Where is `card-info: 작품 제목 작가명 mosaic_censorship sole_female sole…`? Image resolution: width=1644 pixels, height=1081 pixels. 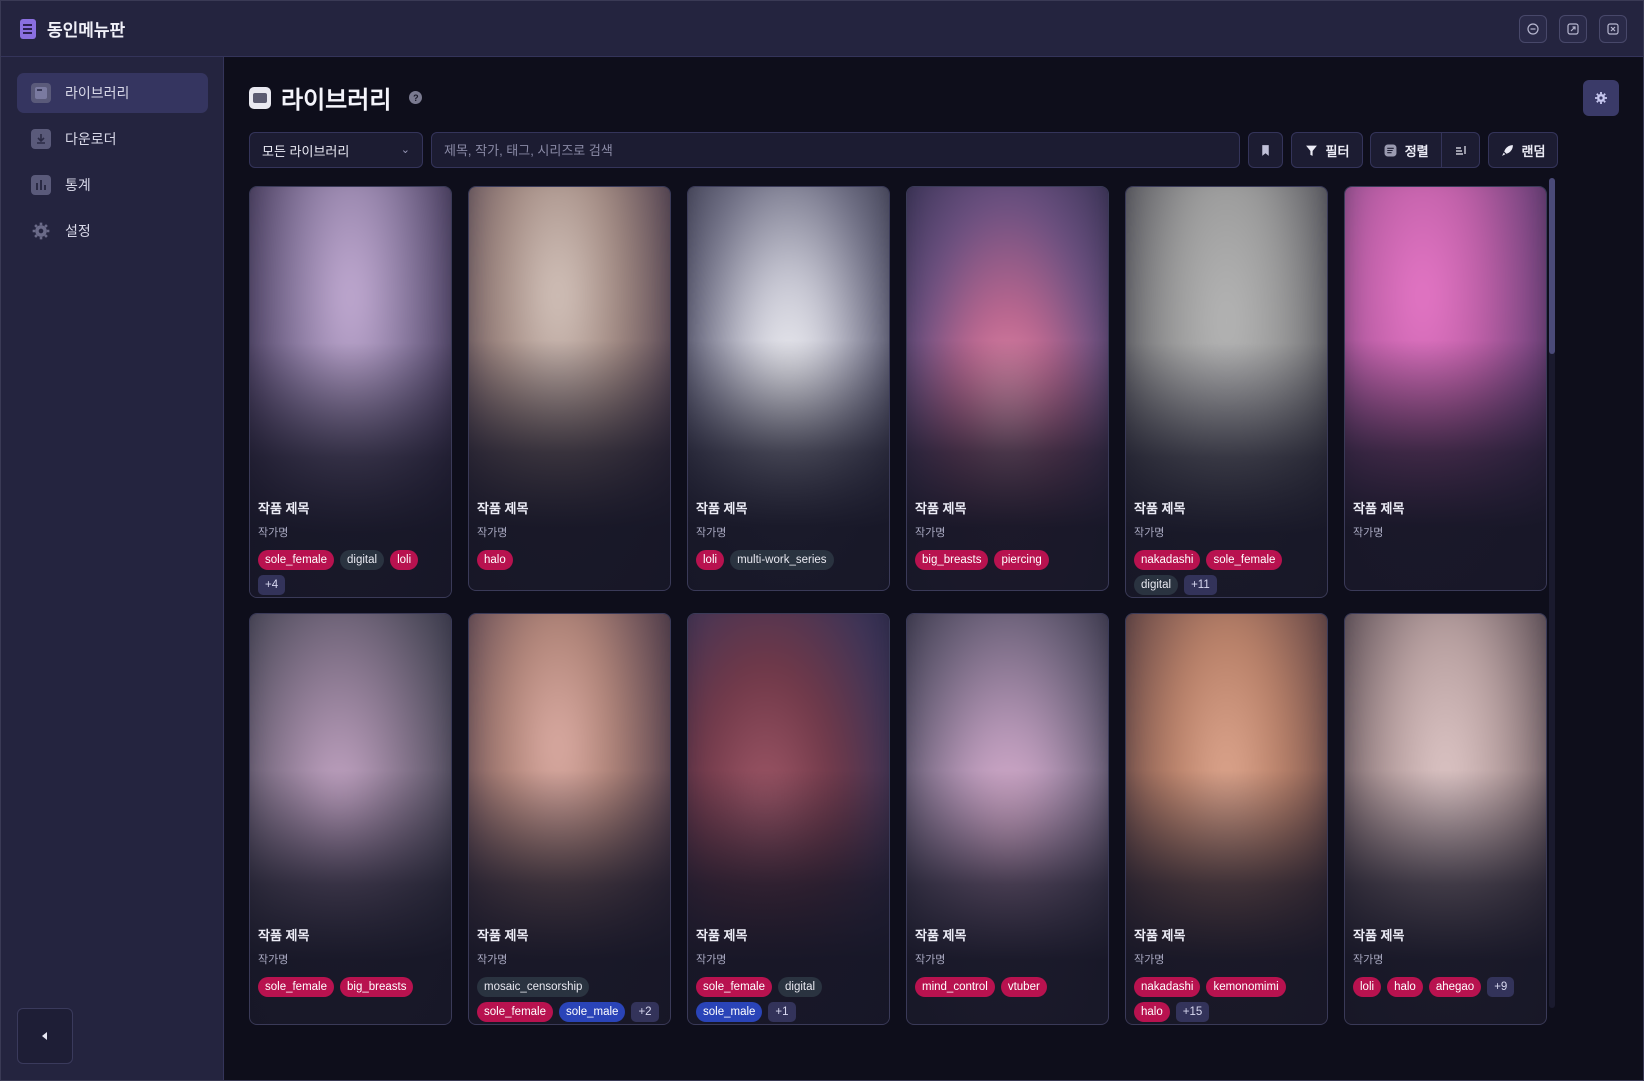
card-info: 작품 제목 작가명 mosaic_censorship sole_female sole… is located at coordinates (569, 973).